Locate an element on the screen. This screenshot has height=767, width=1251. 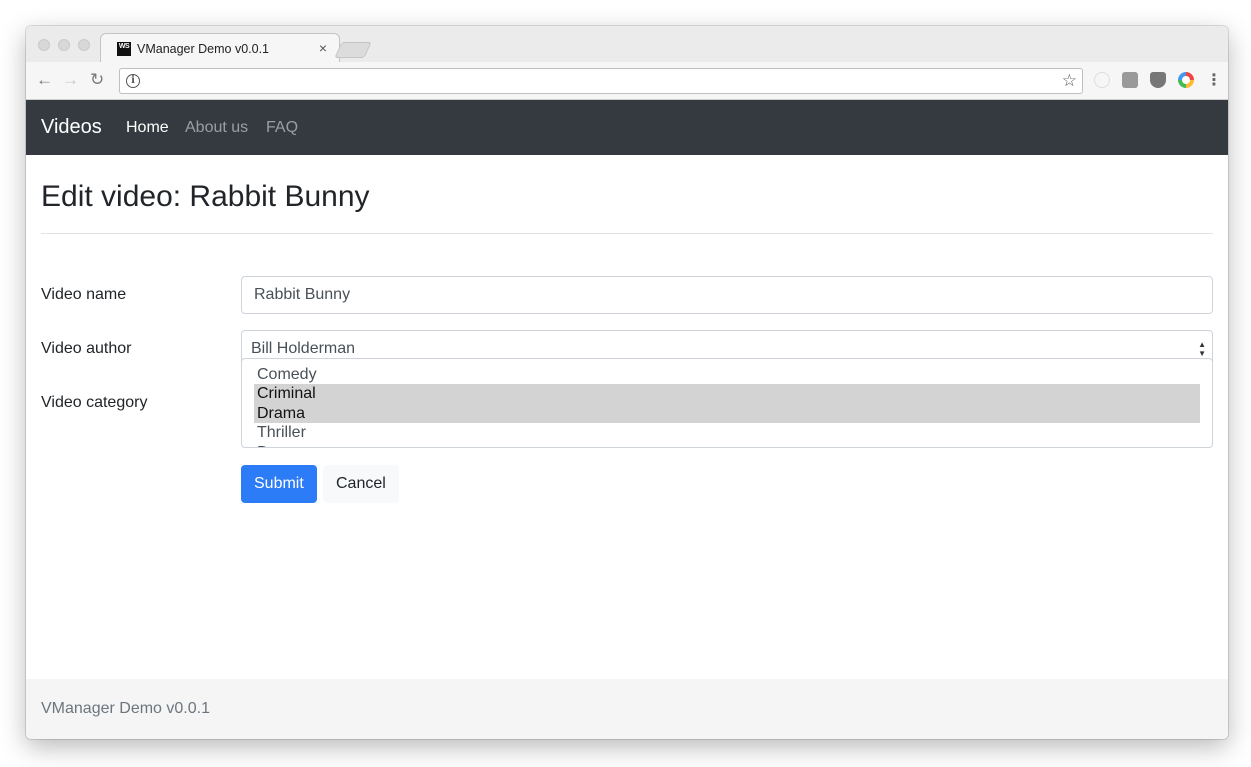
info-icon: i is located at coordinates (133, 81).